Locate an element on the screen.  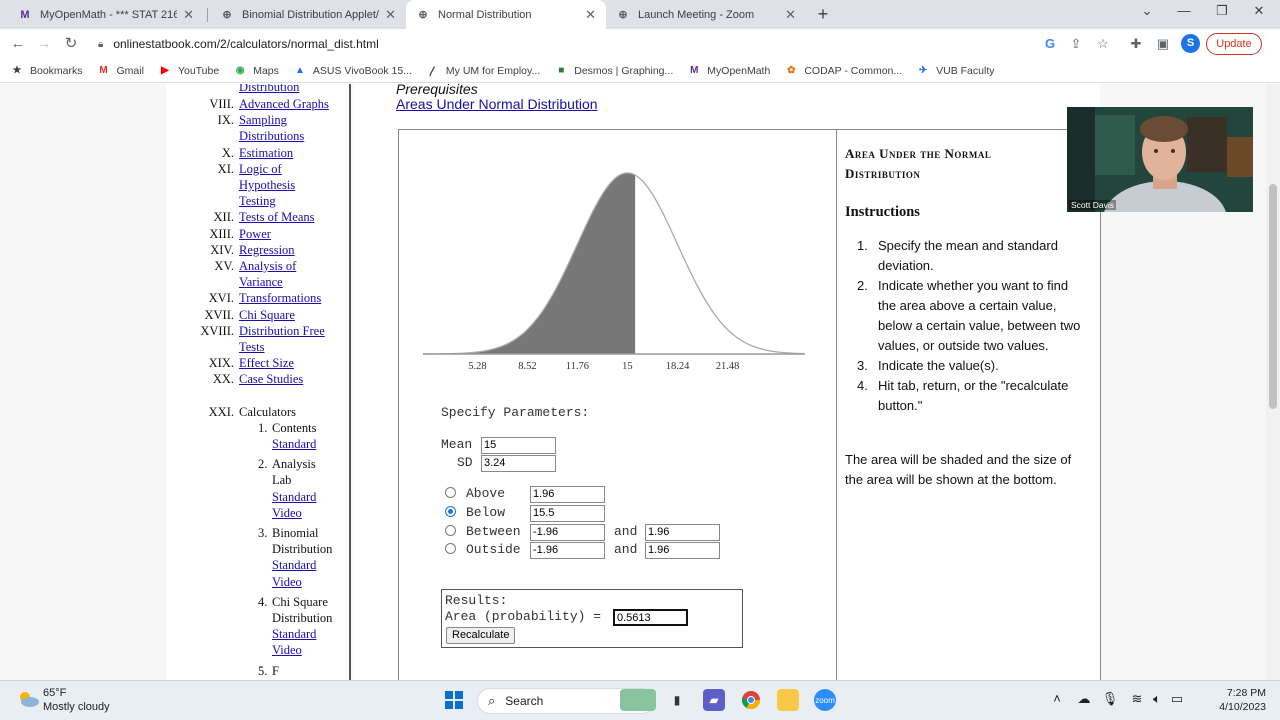
windows-start-icon is located at coordinates (454, 700).